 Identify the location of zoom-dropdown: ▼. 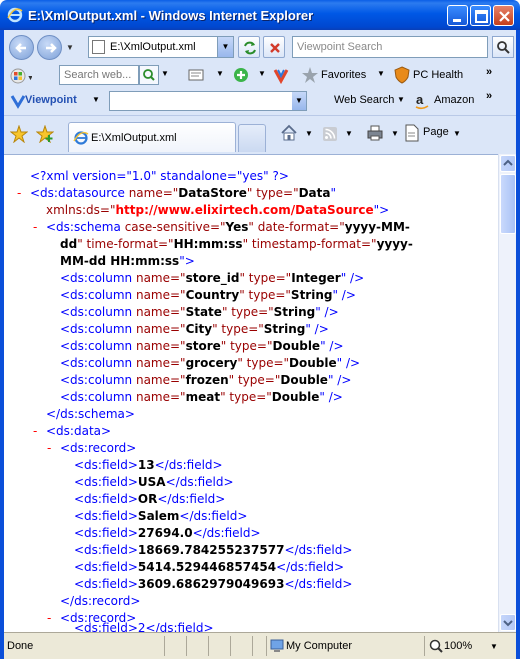
(494, 646).